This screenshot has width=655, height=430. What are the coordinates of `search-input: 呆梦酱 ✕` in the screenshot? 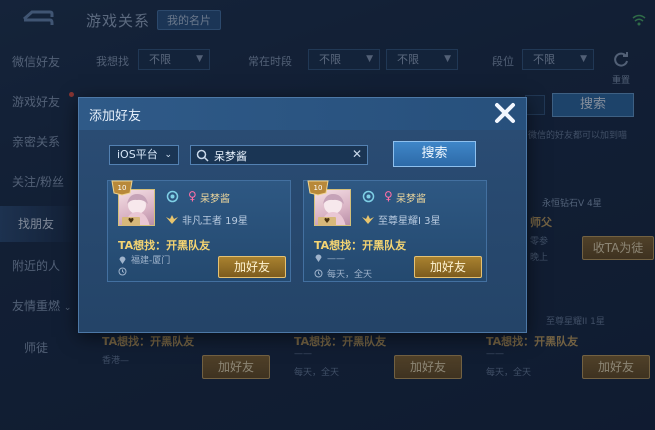 It's located at (279, 155).